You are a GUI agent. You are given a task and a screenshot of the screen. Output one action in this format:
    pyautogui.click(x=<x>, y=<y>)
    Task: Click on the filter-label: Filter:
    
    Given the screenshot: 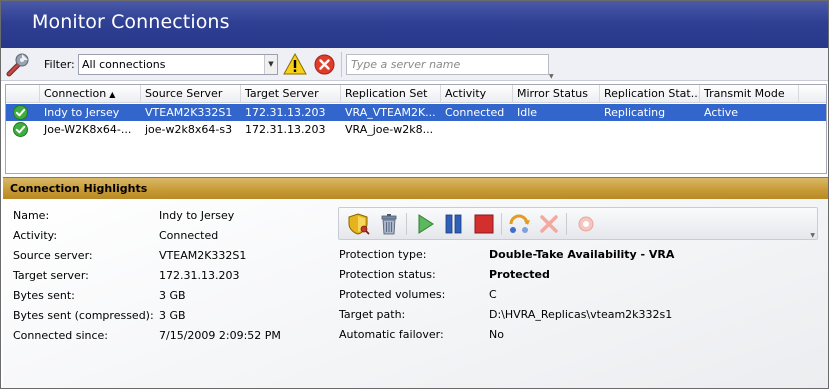 What is the action you would take?
    pyautogui.click(x=59, y=64)
    